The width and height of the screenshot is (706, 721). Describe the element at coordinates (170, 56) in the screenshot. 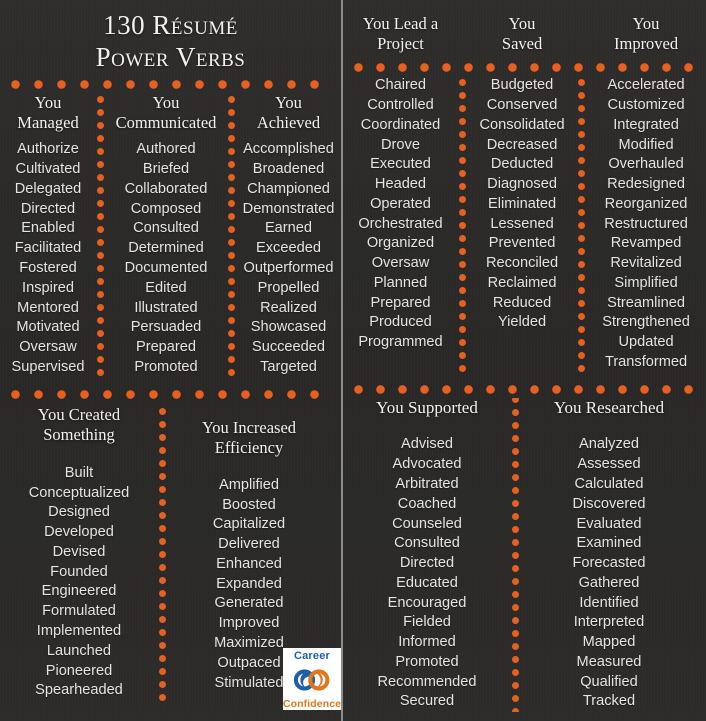

I see `page-title-line-2: Power Verbs` at that location.